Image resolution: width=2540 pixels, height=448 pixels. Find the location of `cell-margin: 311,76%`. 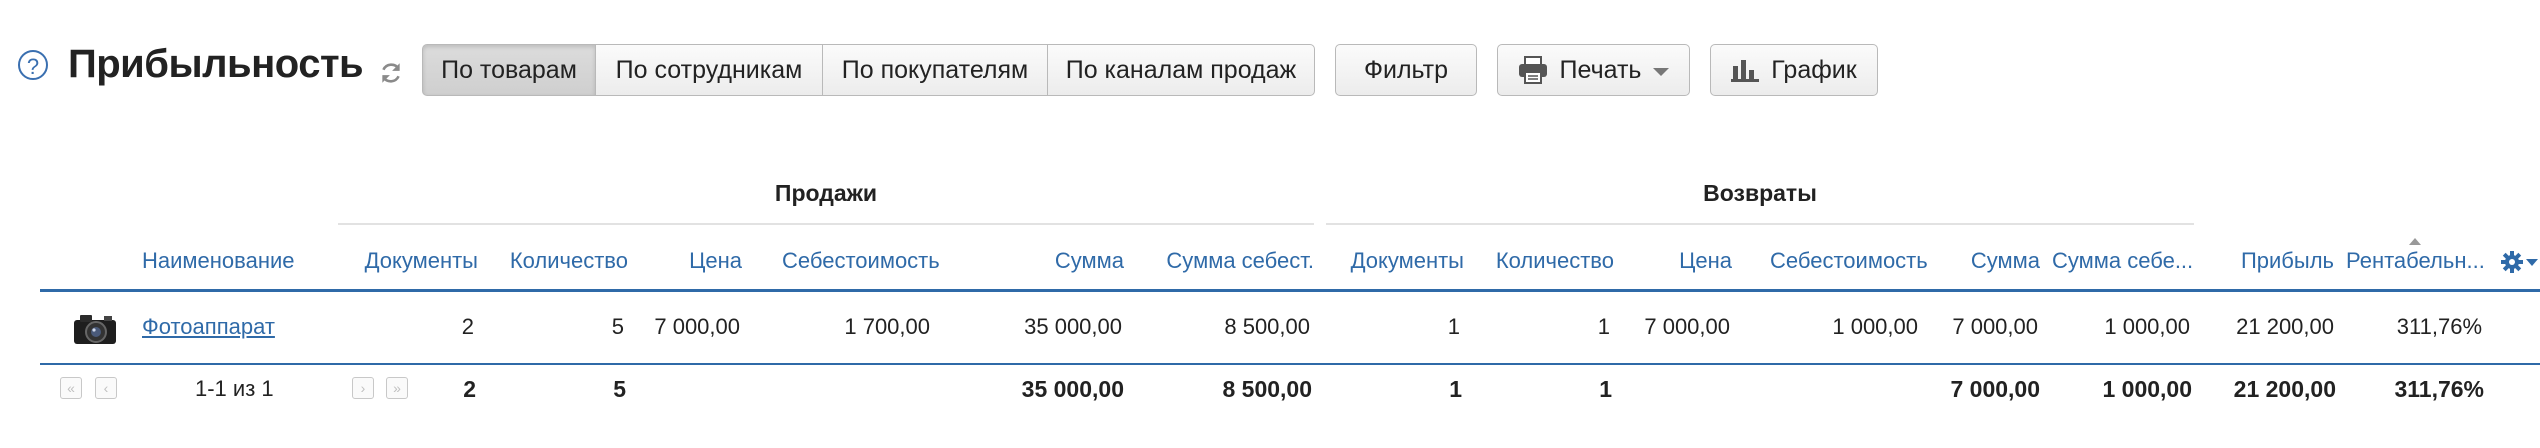

cell-margin: 311,76% is located at coordinates (2439, 326).